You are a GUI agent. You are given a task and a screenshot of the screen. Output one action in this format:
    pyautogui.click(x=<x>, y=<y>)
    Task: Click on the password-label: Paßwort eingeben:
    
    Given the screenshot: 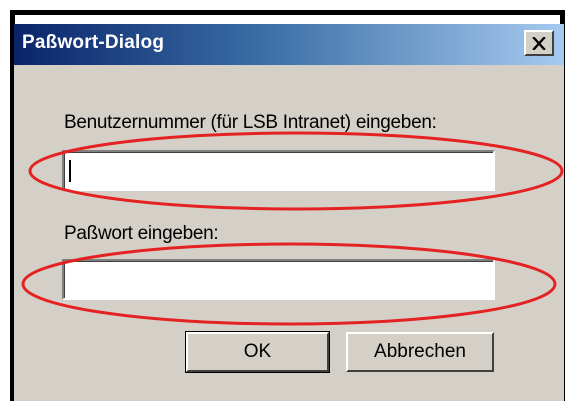 What is the action you would take?
    pyautogui.click(x=141, y=233)
    